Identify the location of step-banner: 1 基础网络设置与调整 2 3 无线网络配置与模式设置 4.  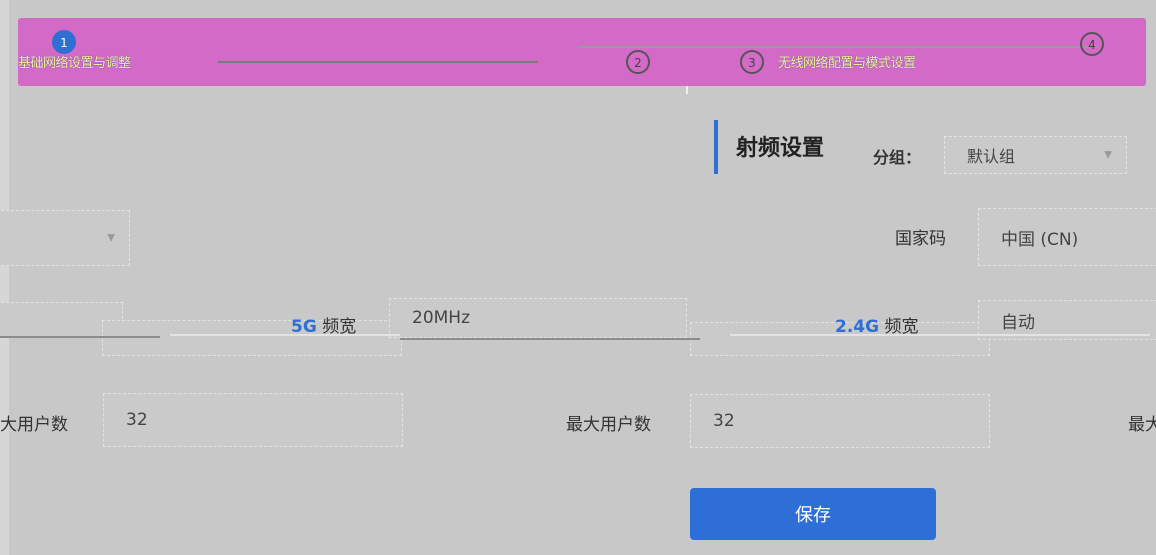
(582, 52).